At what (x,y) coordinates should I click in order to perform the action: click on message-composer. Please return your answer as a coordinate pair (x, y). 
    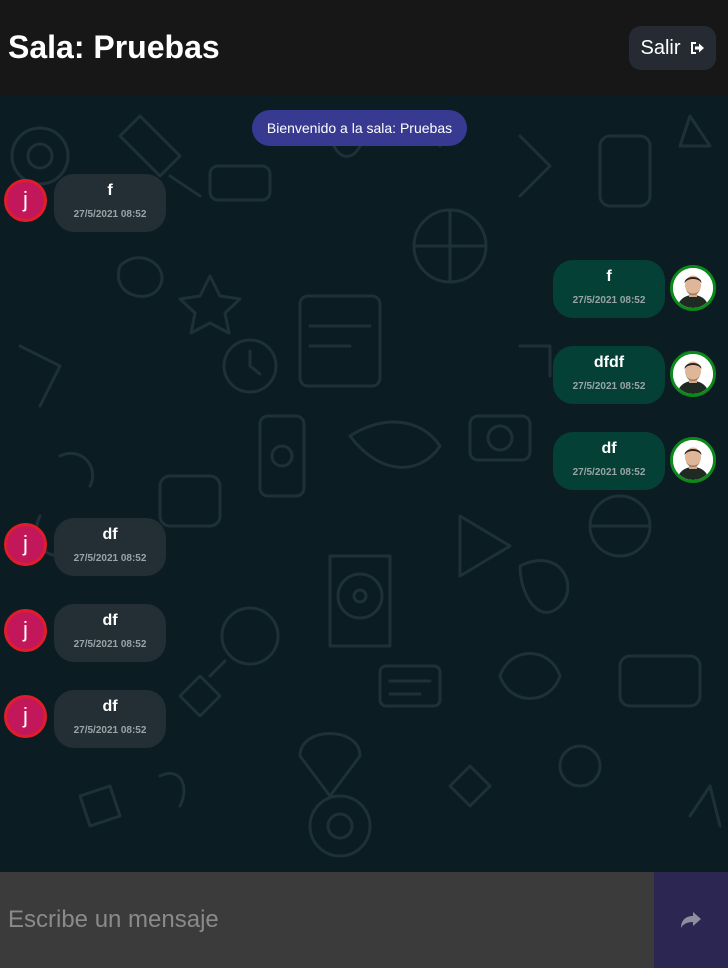
    Looking at the image, I should click on (364, 920).